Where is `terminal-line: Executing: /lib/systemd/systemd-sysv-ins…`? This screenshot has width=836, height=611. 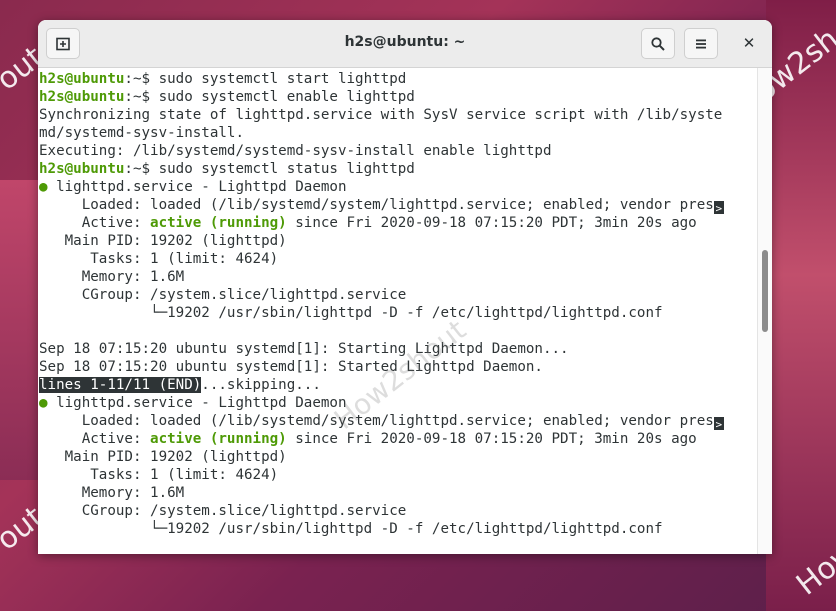 terminal-line: Executing: /lib/systemd/systemd-sysv-ins… is located at coordinates (295, 151).